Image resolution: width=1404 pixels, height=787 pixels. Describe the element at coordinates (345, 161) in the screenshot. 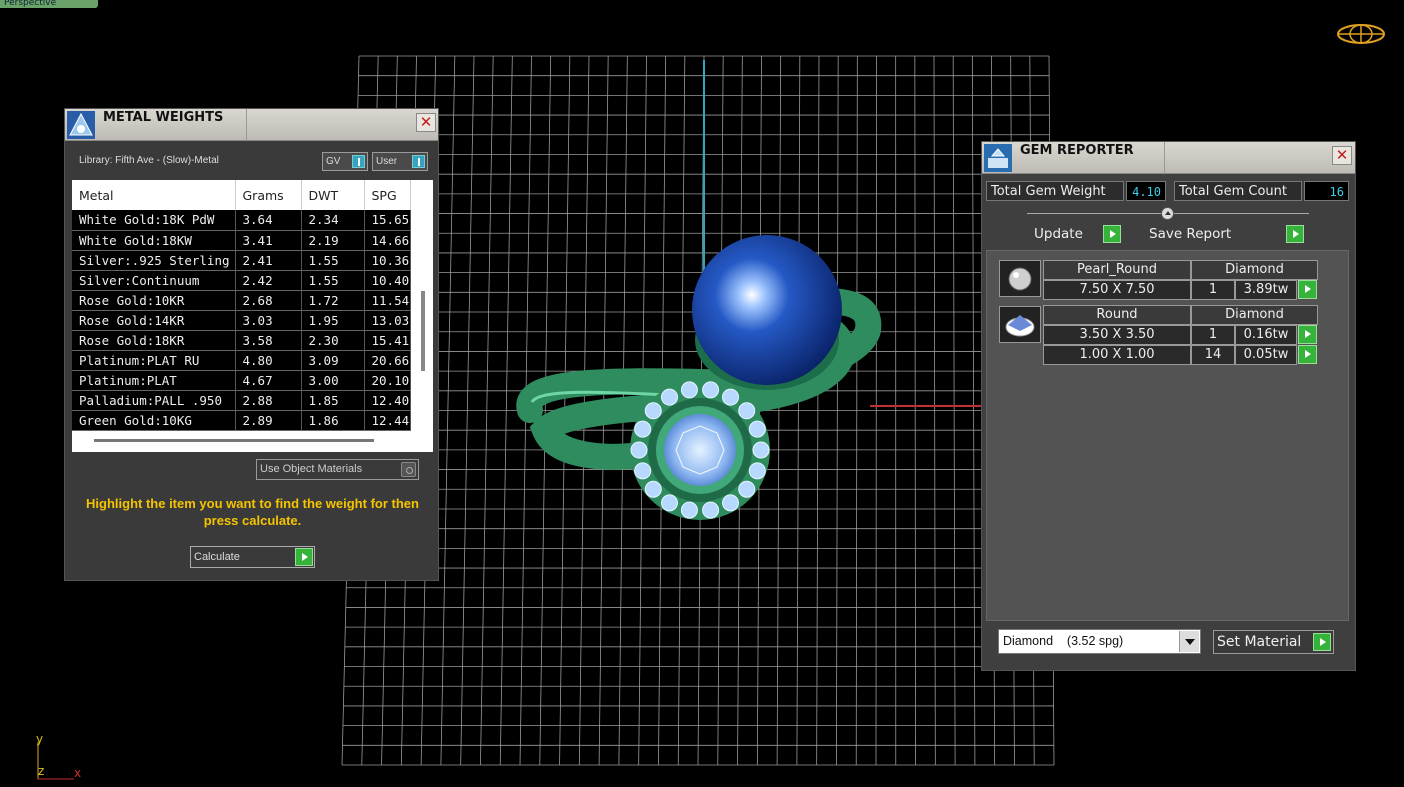

I see `gv-toggle: GV` at that location.